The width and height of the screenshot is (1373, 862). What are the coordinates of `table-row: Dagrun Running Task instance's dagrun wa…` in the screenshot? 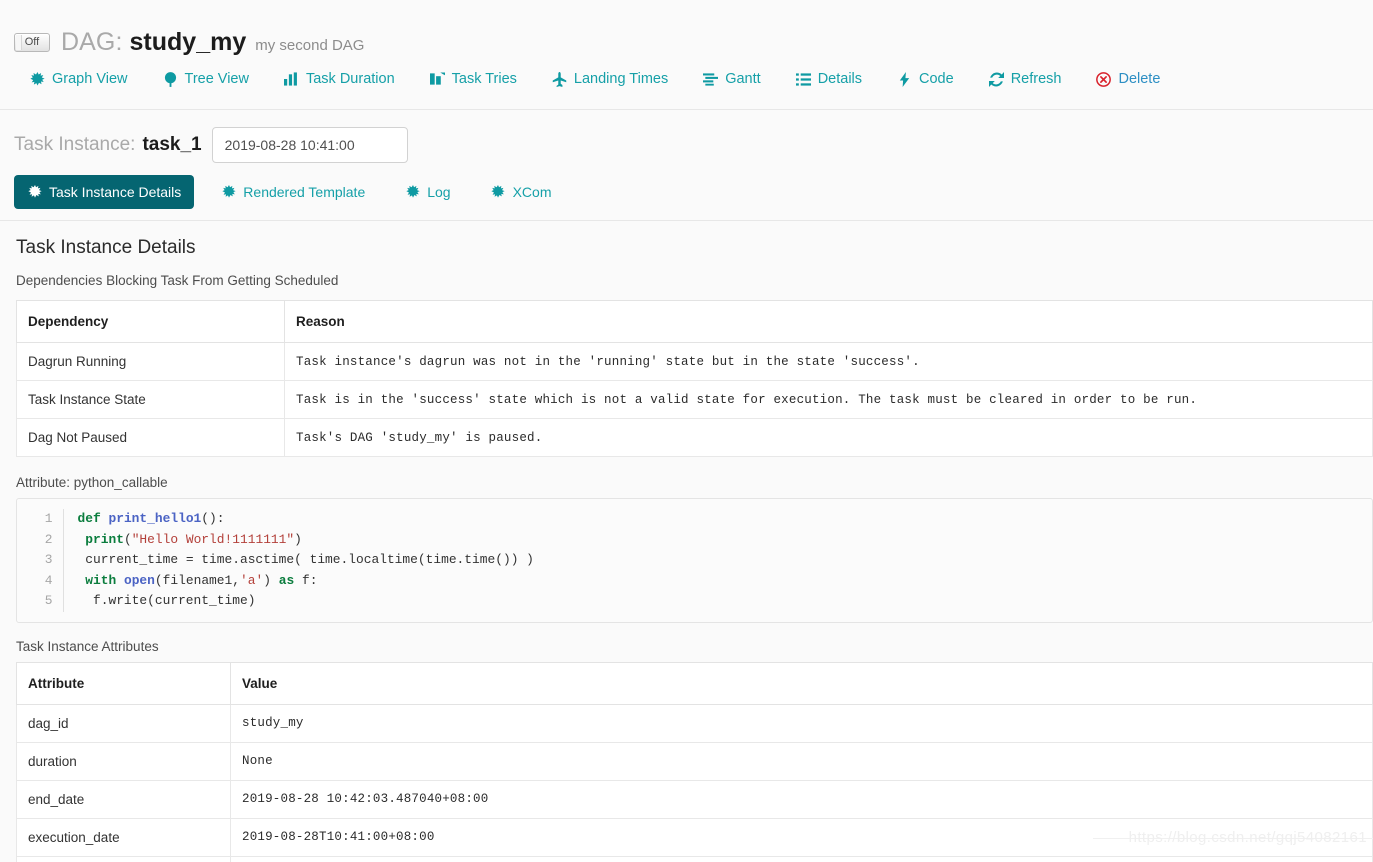 It's located at (694, 361).